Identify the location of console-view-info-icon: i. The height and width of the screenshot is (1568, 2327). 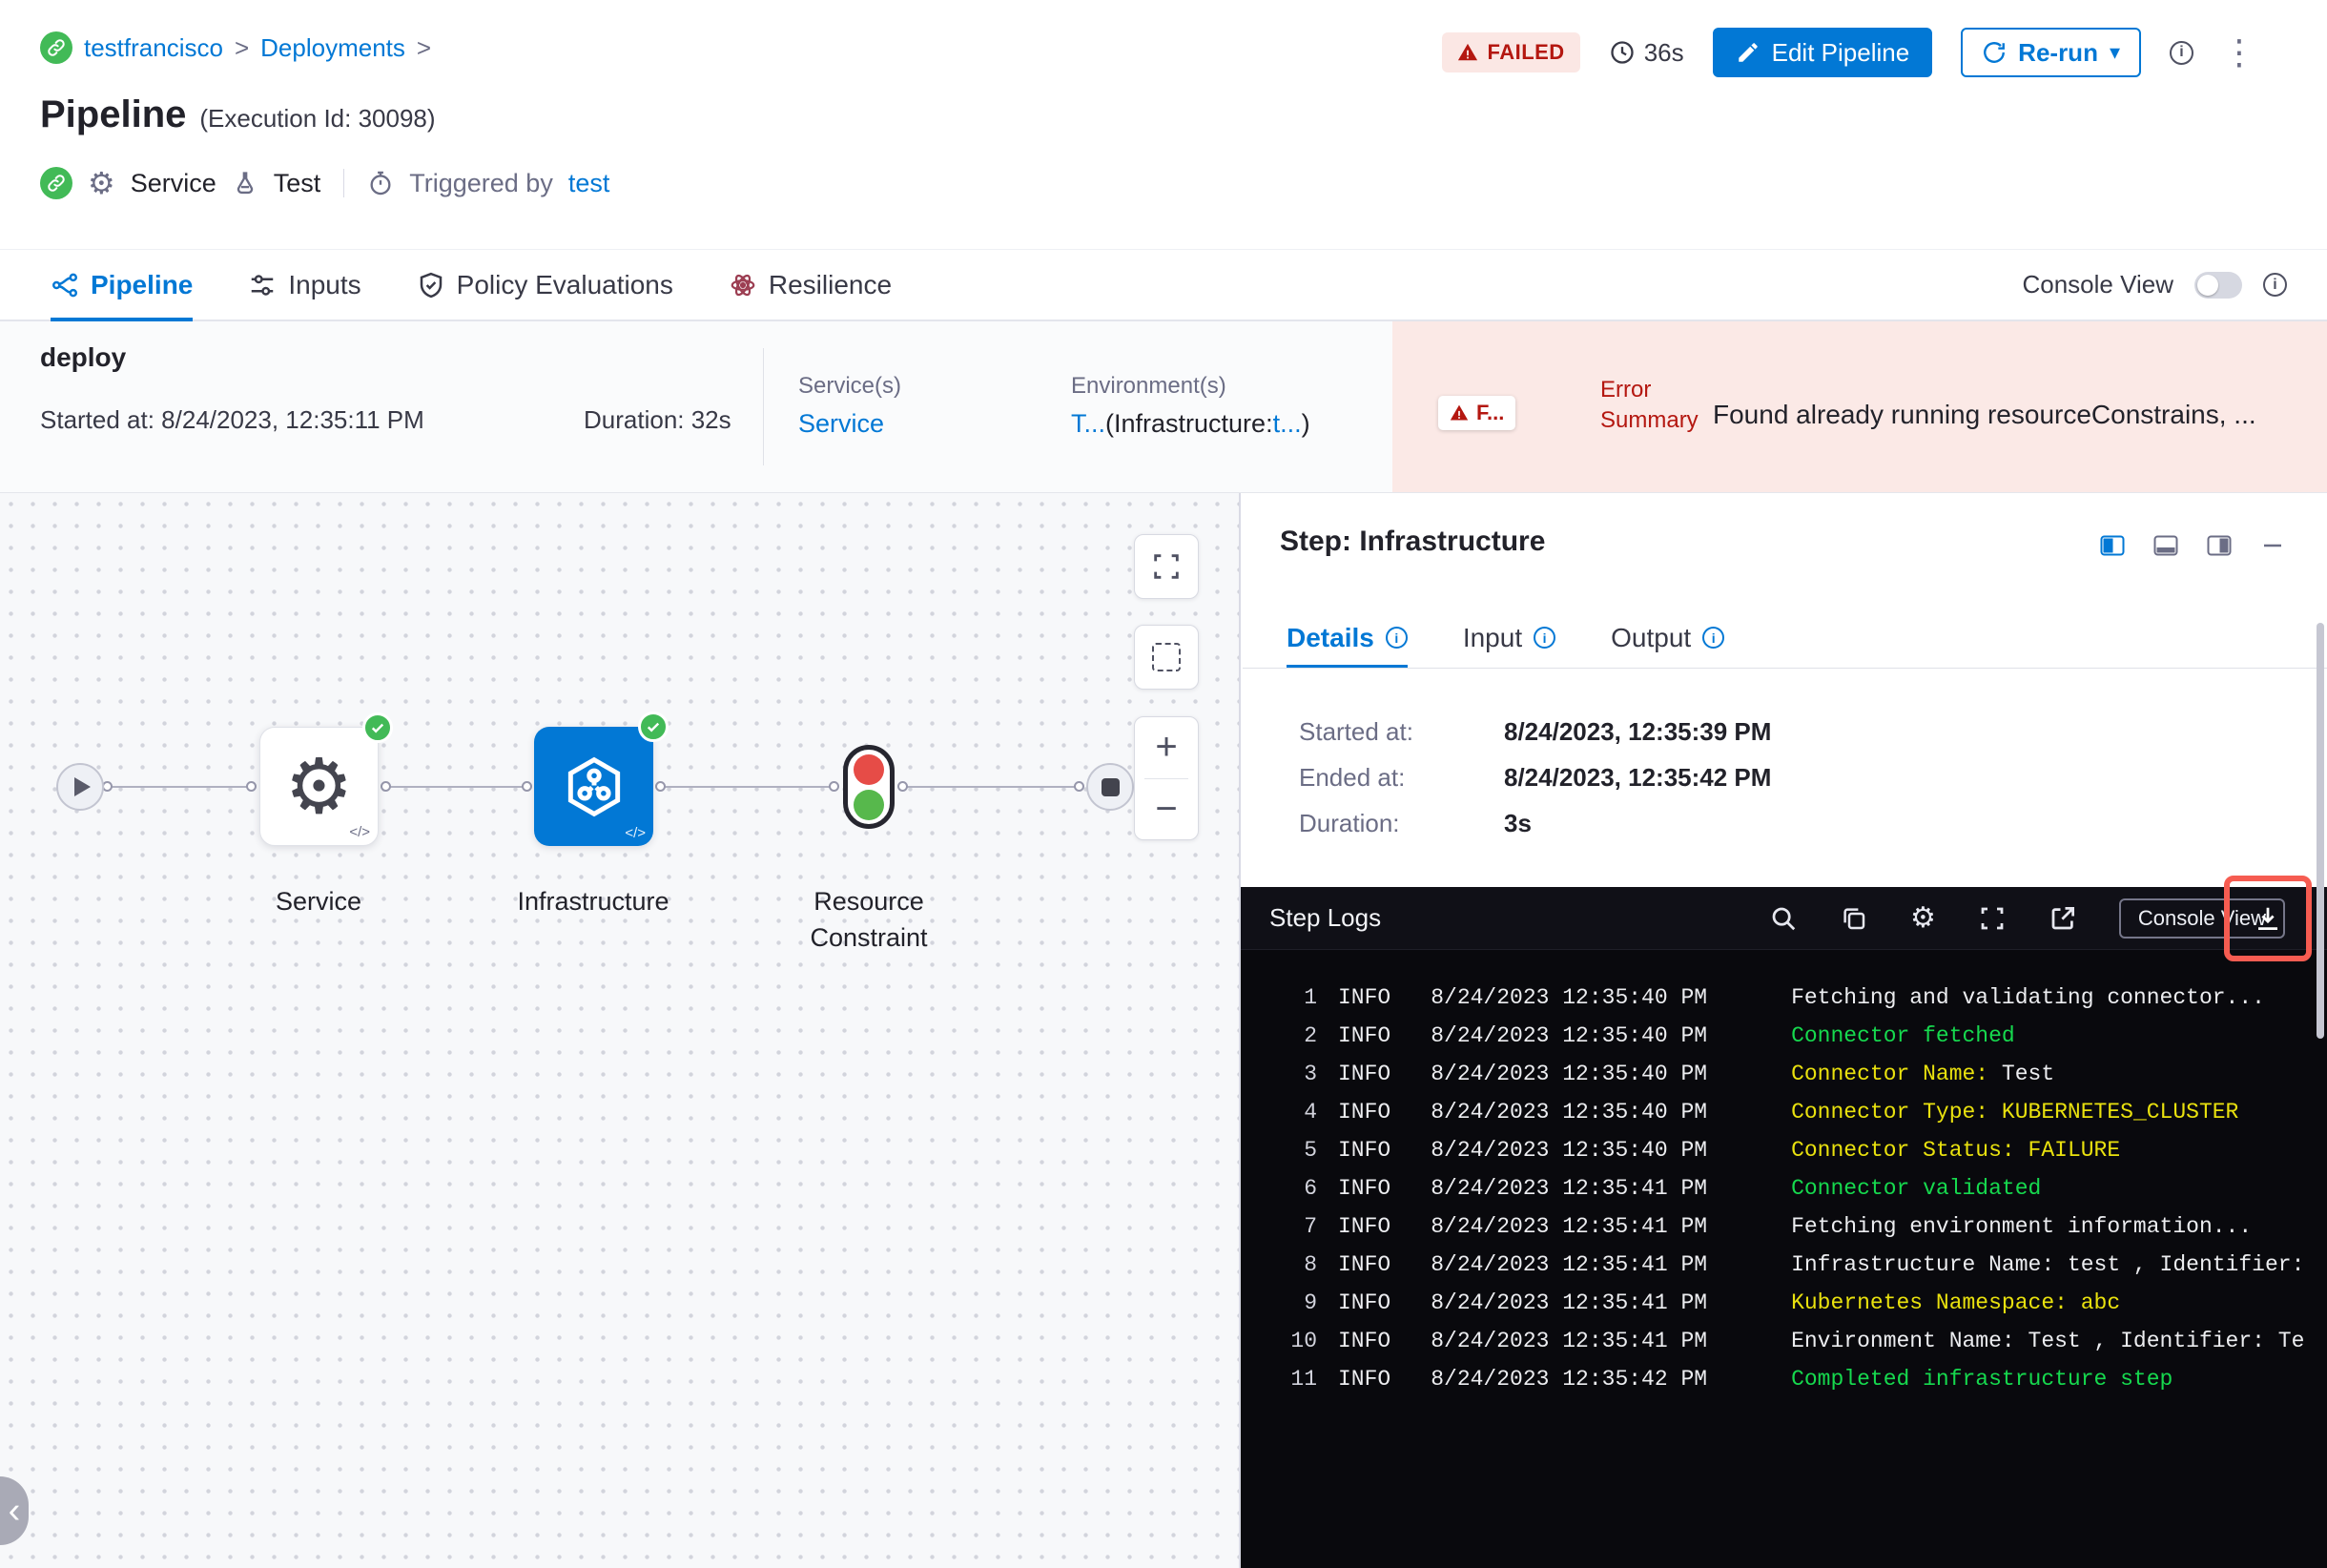
(2275, 285).